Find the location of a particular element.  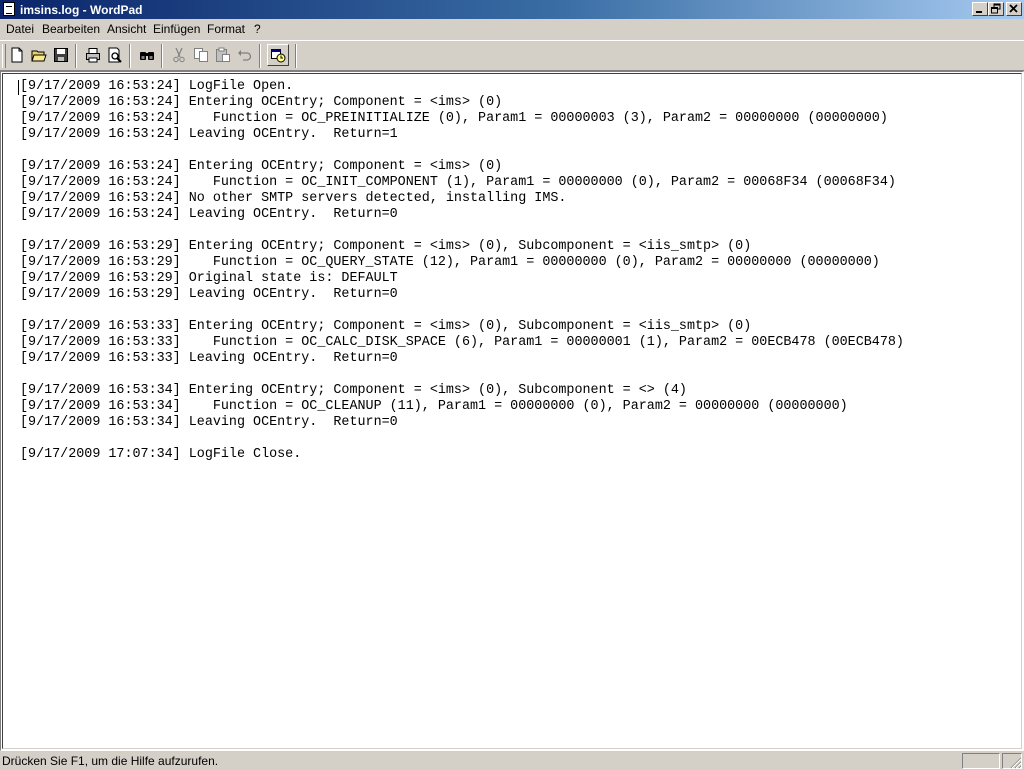

log-line: [9/17/2009 17:07:34] LogFile Close. is located at coordinates (161, 454).